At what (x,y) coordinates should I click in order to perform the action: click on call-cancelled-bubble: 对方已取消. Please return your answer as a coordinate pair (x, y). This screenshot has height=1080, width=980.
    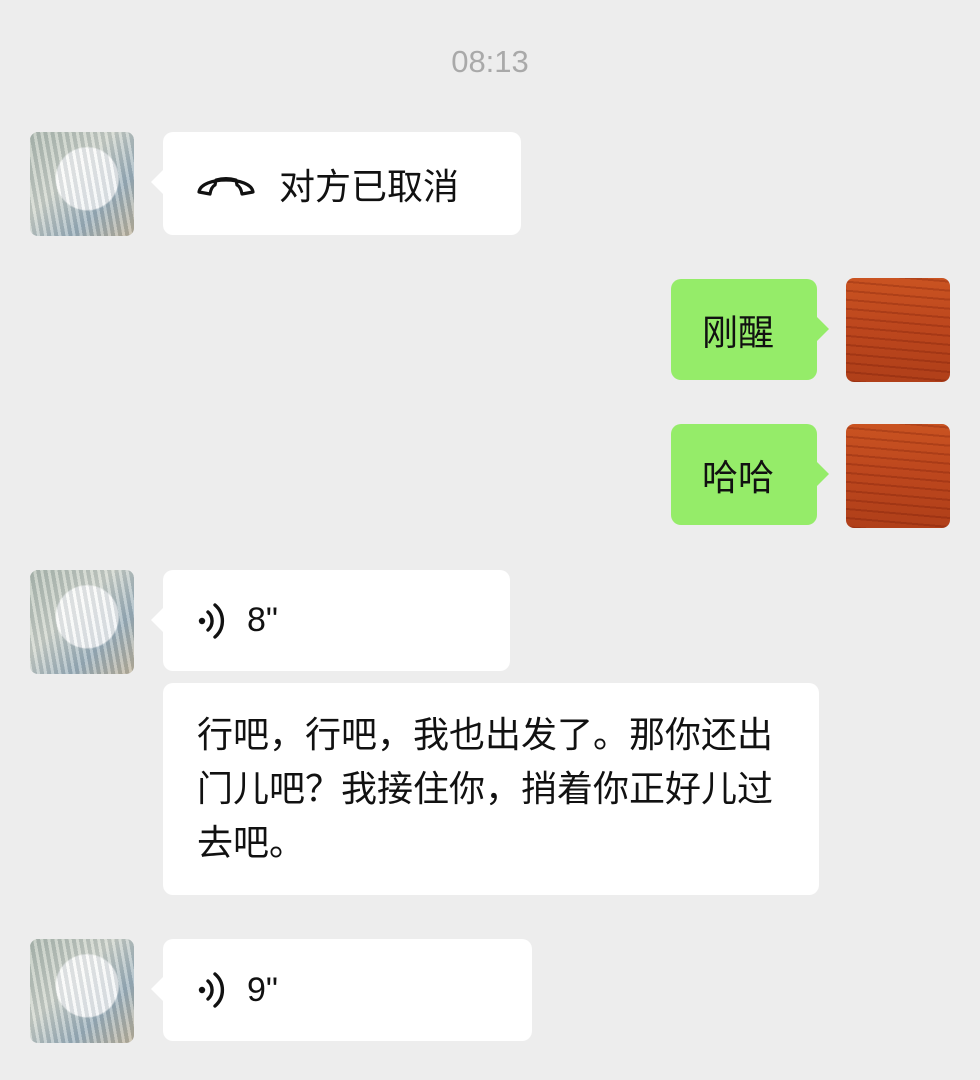
    Looking at the image, I should click on (336, 183).